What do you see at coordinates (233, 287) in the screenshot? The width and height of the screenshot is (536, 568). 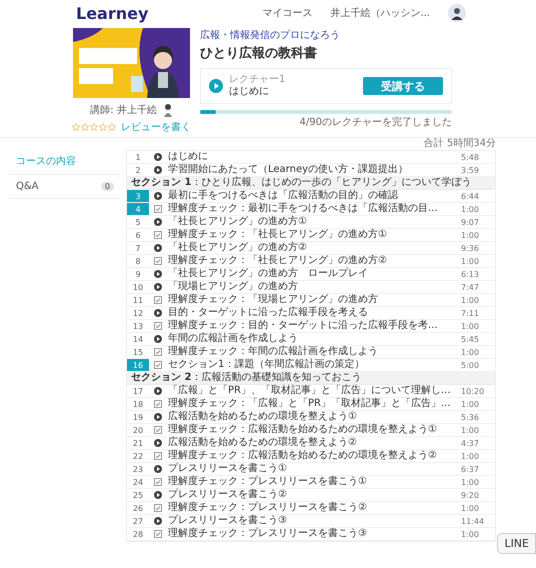 I see `lecture-title: 「現場ヒアリング」の進め方` at bounding box center [233, 287].